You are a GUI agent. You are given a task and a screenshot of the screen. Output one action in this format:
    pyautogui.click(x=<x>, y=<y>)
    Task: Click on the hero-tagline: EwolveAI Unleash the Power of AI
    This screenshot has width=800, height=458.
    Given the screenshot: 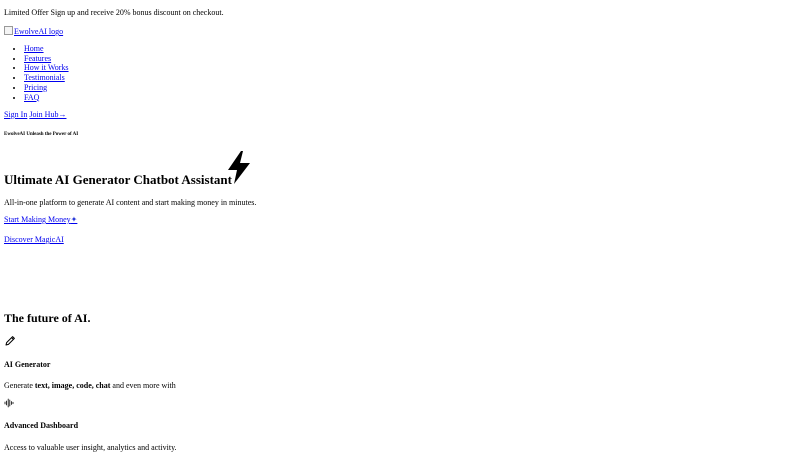 What is the action you would take?
    pyautogui.click(x=41, y=134)
    